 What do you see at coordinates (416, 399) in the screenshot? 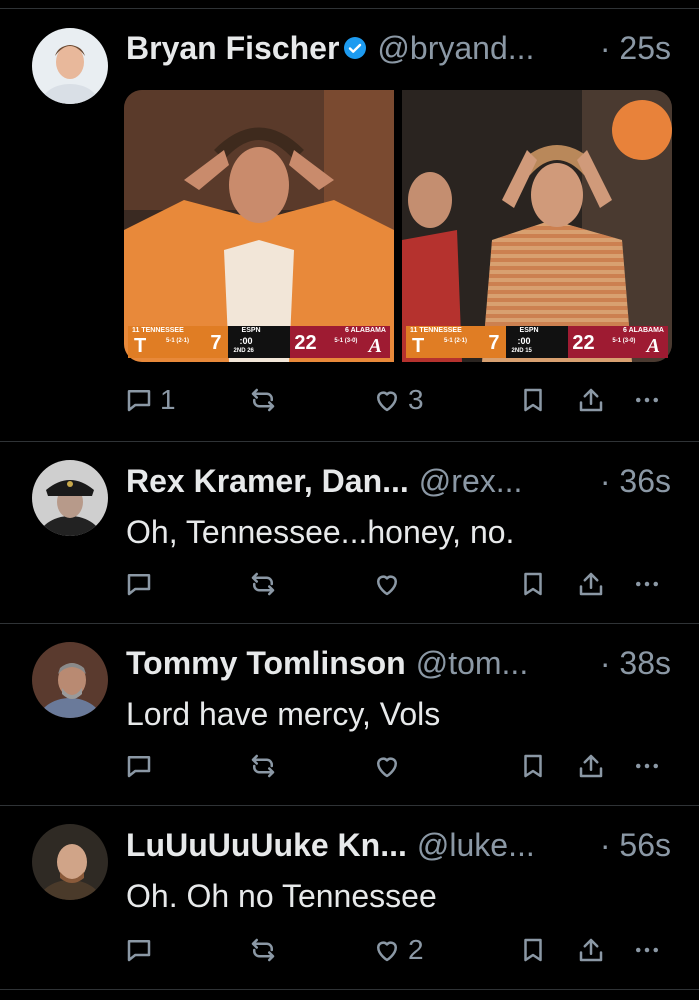
I see `like-count: 3` at bounding box center [416, 399].